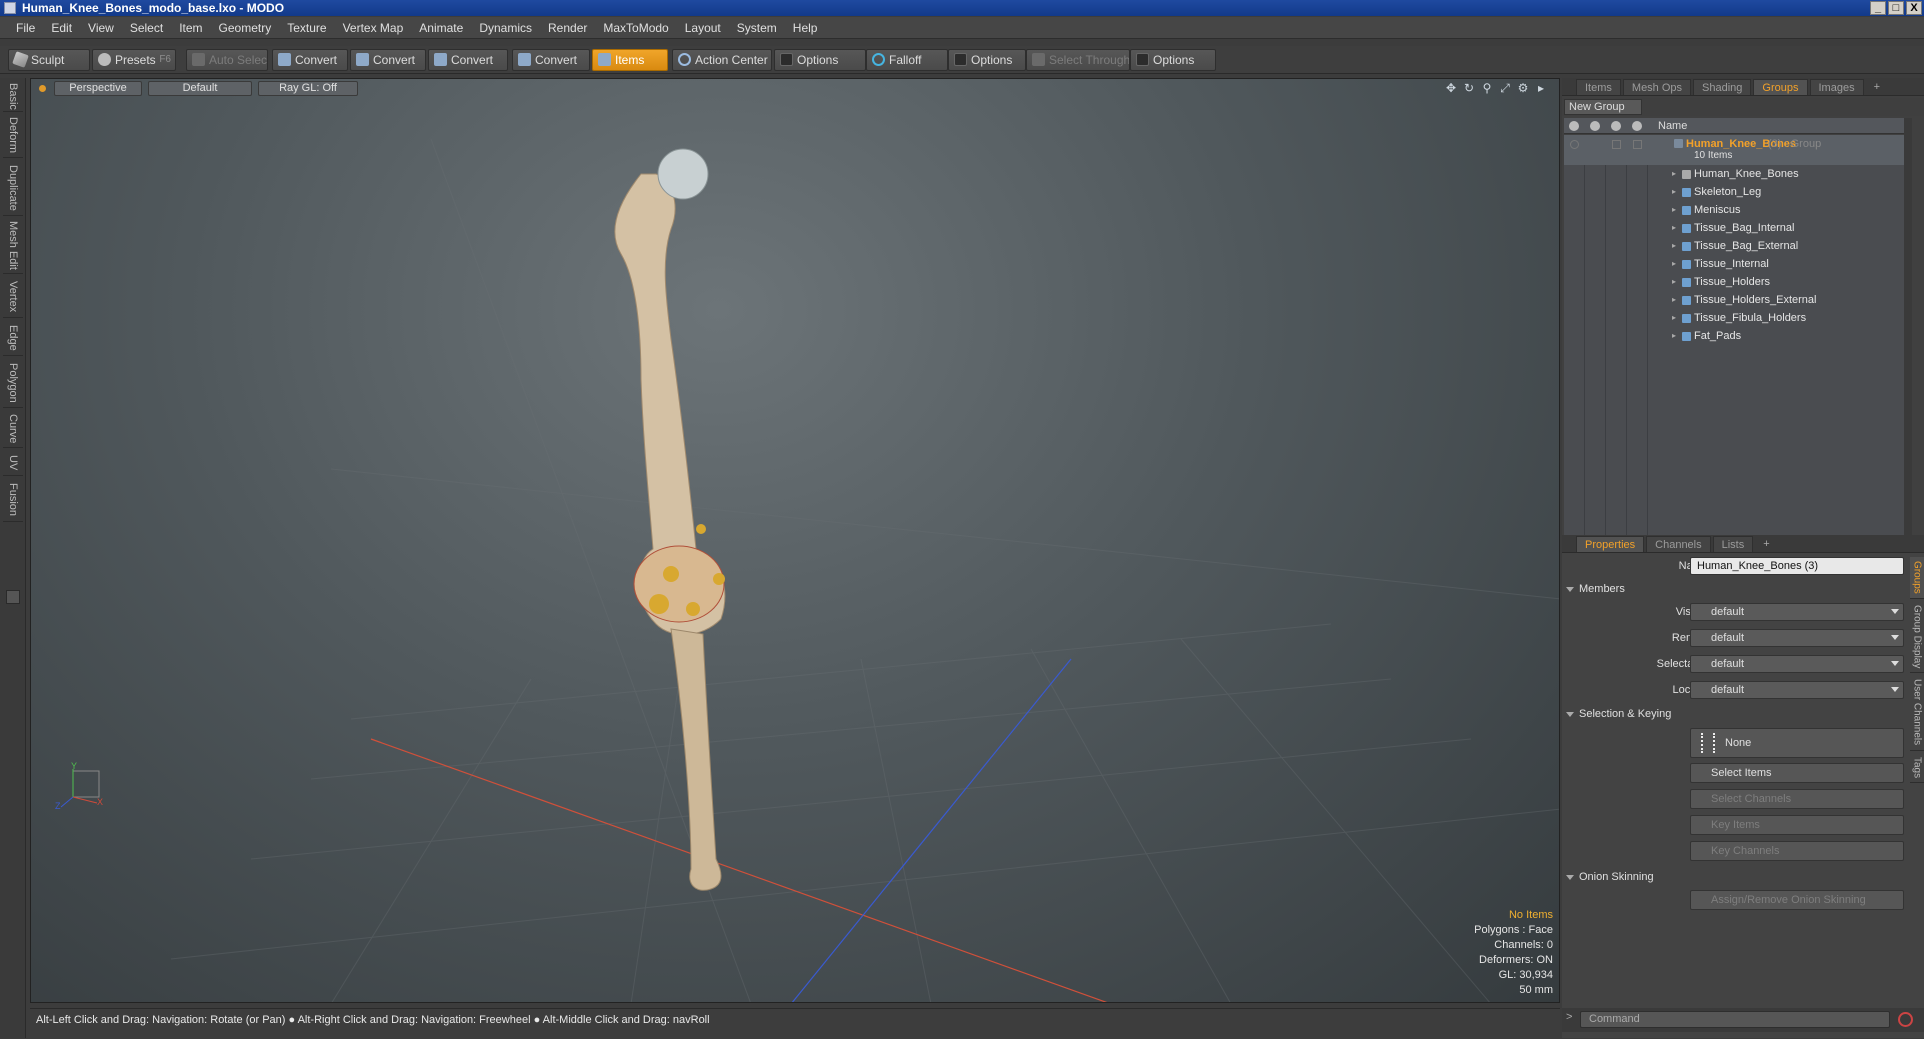 This screenshot has height=1039, width=1924. Describe the element at coordinates (1505, 88) in the screenshot. I see `fit-icon: ⤢` at that location.